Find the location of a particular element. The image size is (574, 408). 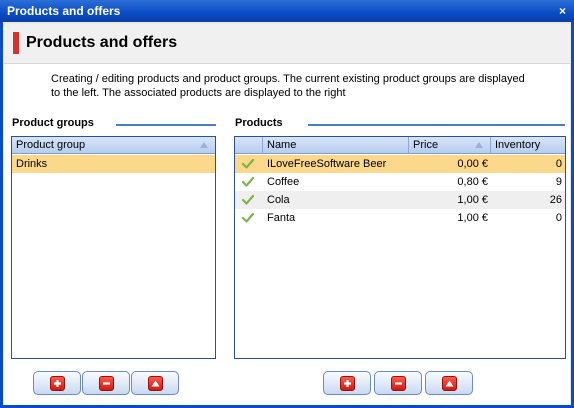

product-price-cell: 0,00 € is located at coordinates (472, 164).